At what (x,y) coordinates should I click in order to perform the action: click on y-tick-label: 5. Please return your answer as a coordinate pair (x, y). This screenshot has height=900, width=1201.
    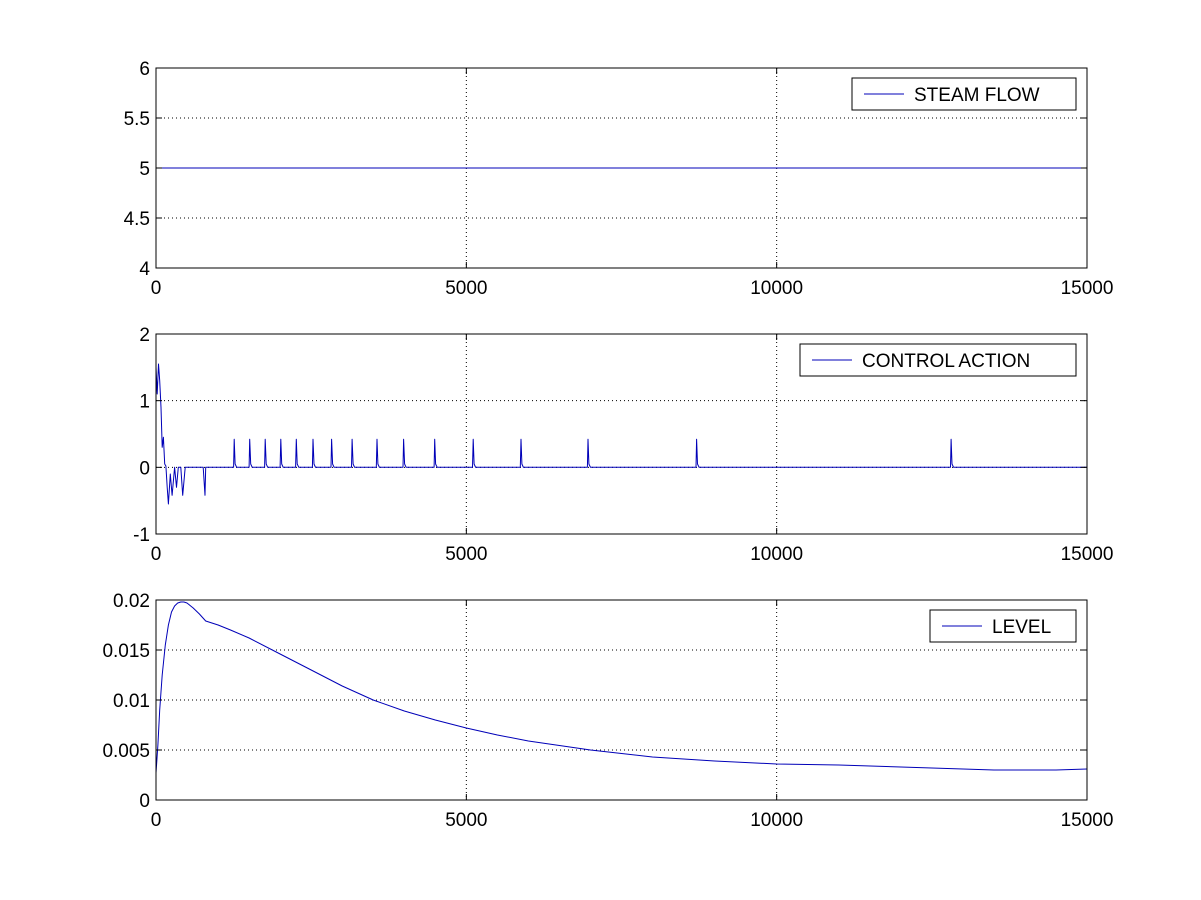
    Looking at the image, I should click on (144, 169).